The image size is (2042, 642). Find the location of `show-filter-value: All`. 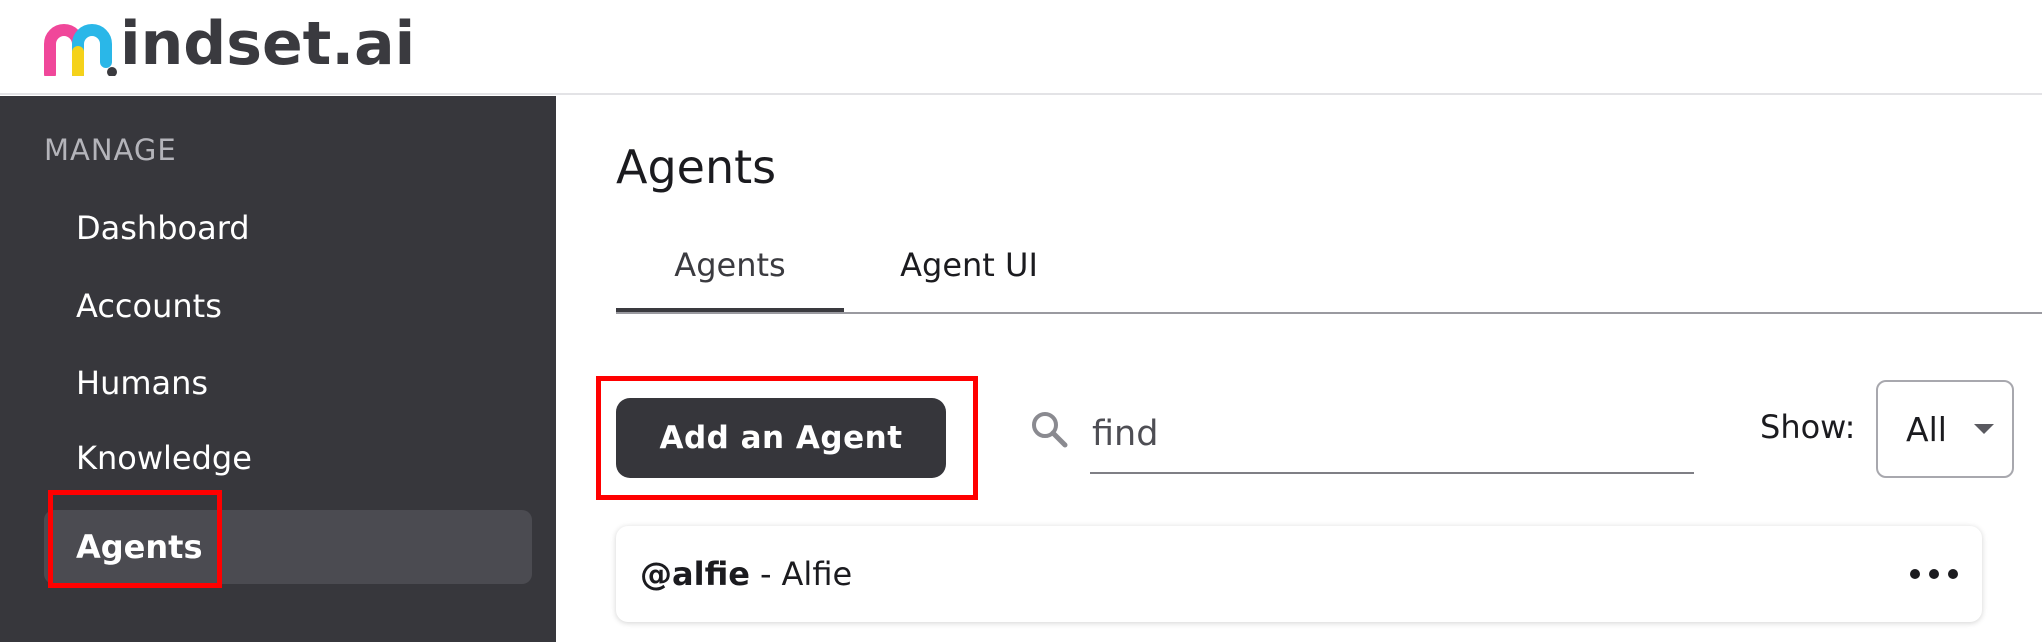

show-filter-value: All is located at coordinates (1926, 429).